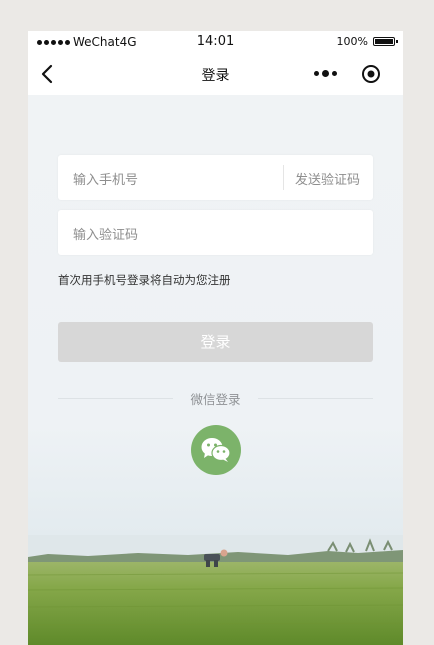 The height and width of the screenshot is (645, 434). I want to click on nav-bar: 登录, so click(215, 74).